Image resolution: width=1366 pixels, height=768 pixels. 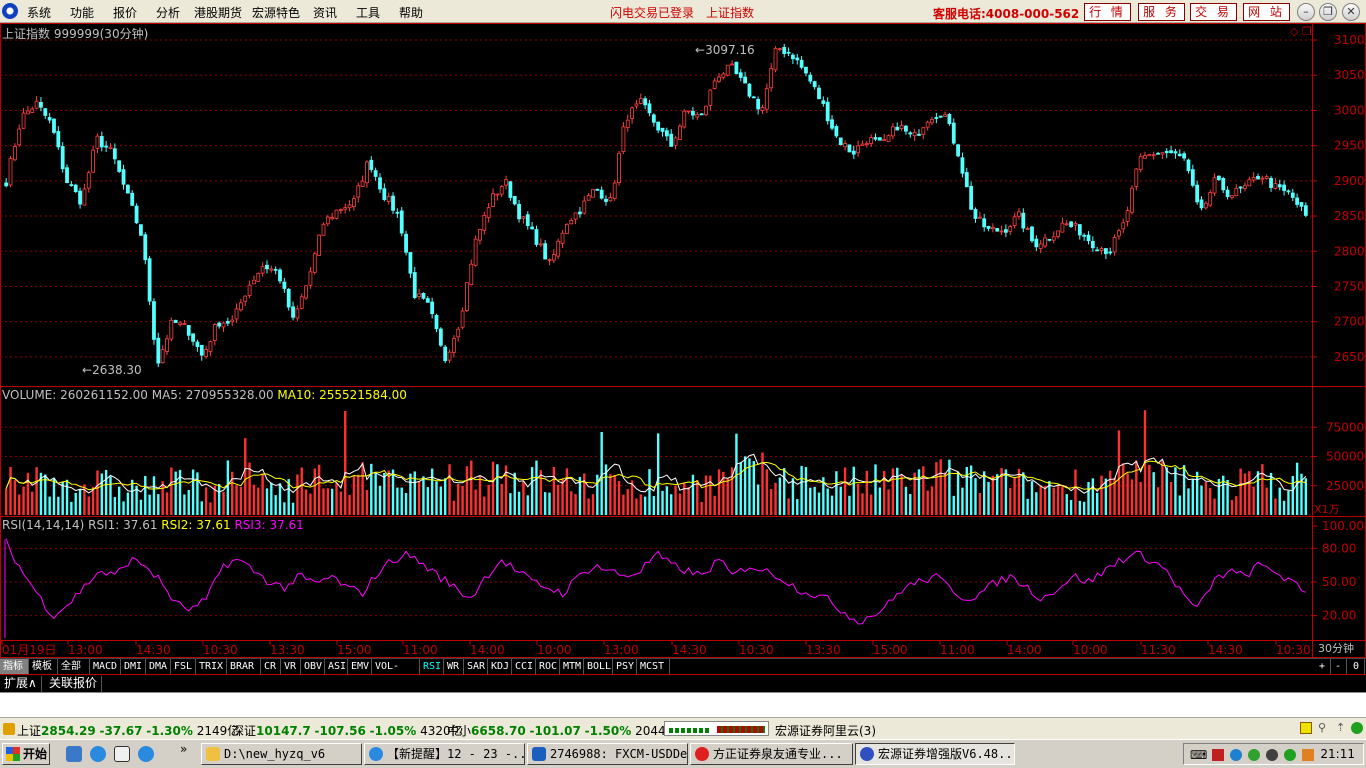 What do you see at coordinates (14, 667) in the screenshot?
I see `indicator-tab: 指标` at bounding box center [14, 667].